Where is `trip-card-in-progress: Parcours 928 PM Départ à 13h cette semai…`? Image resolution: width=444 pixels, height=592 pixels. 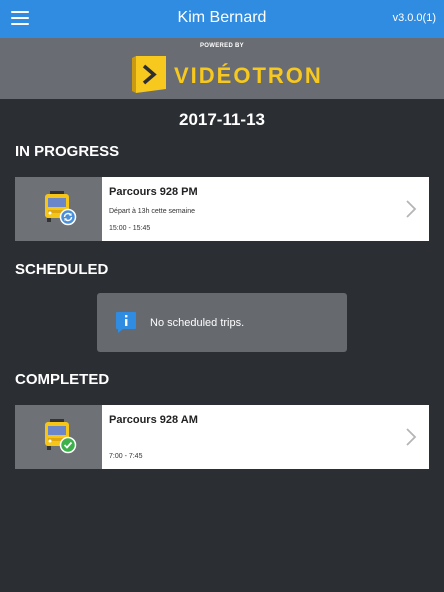
trip-card-in-progress: Parcours 928 PM Départ à 13h cette semai… is located at coordinates (222, 209).